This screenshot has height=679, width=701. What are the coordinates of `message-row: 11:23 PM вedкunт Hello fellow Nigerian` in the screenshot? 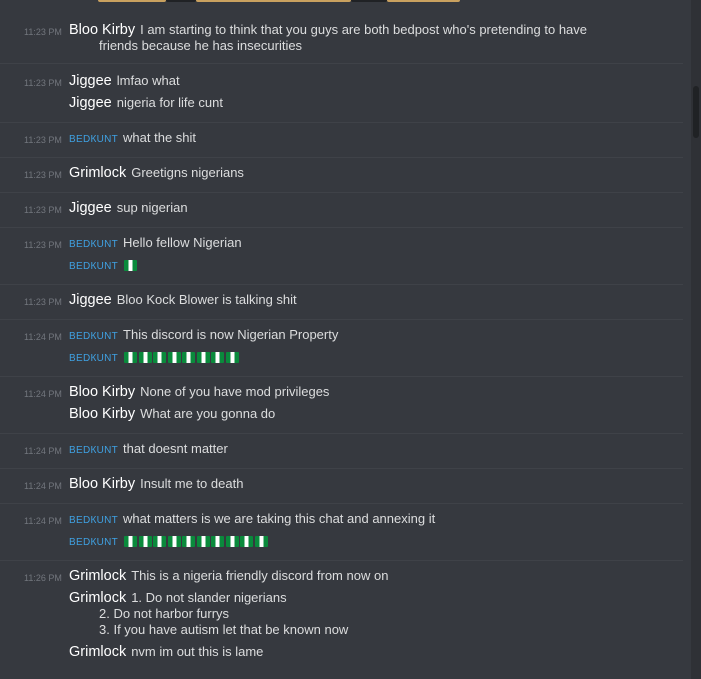 It's located at (341, 244).